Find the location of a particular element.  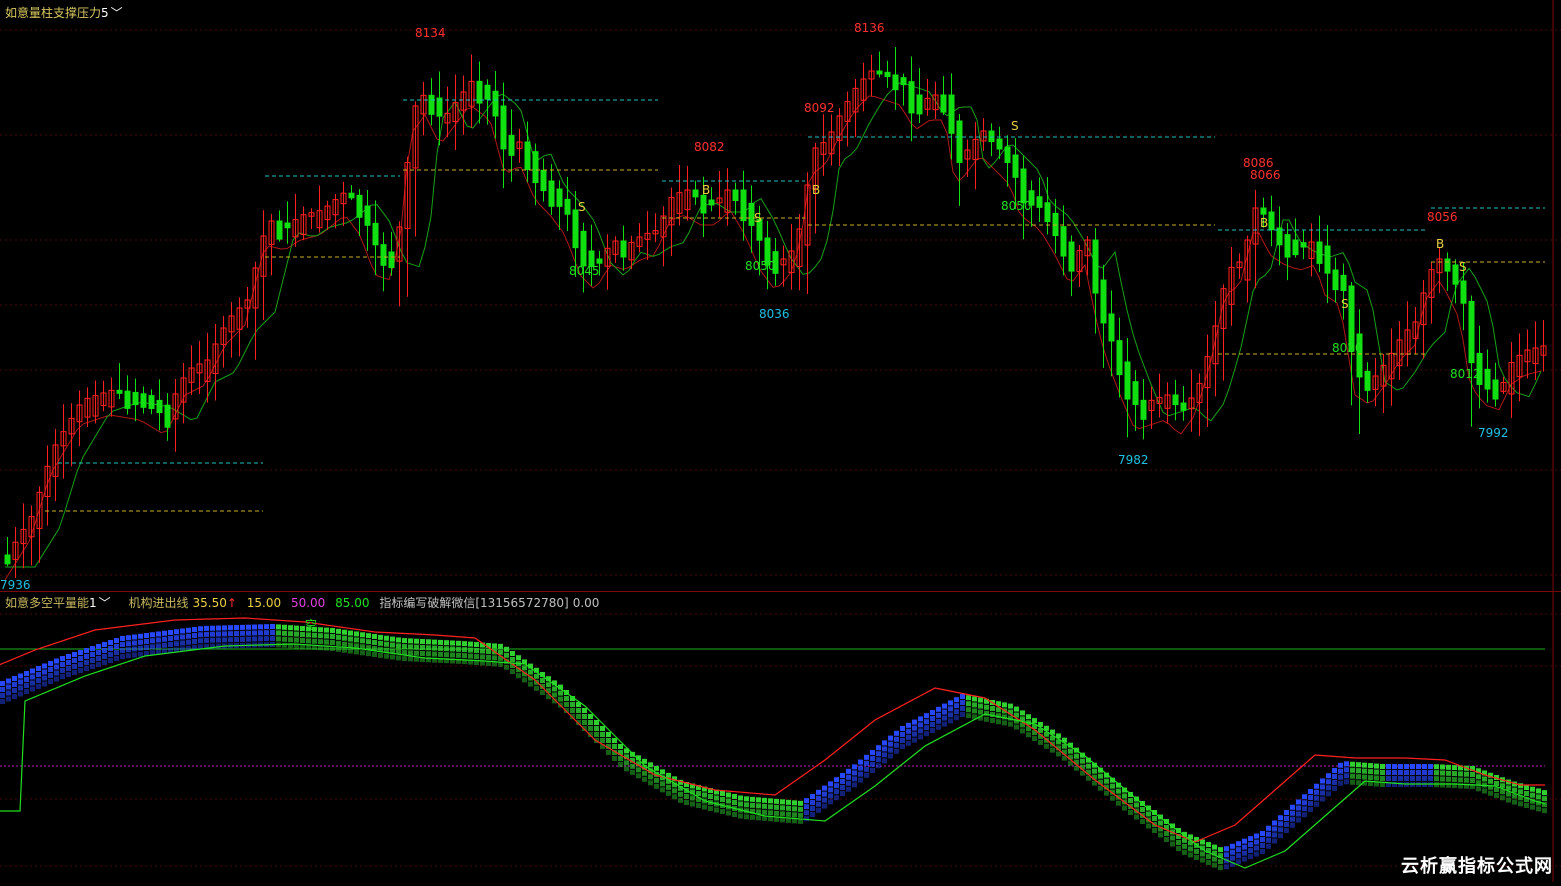

main-indicator-selector: 如意量柱支撑压力5 ﹀ is located at coordinates (64, 13).